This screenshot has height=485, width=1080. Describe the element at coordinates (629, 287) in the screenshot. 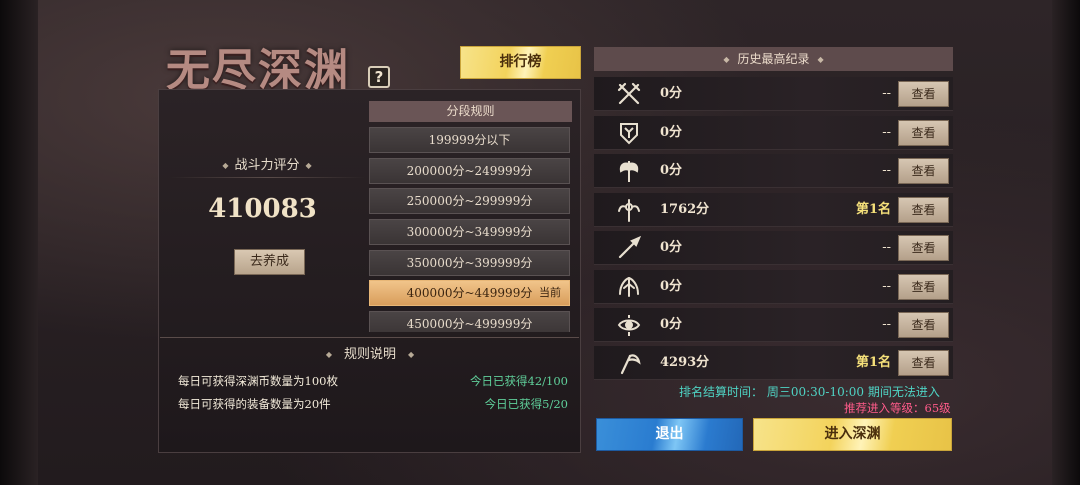

I see `bow-icon` at that location.